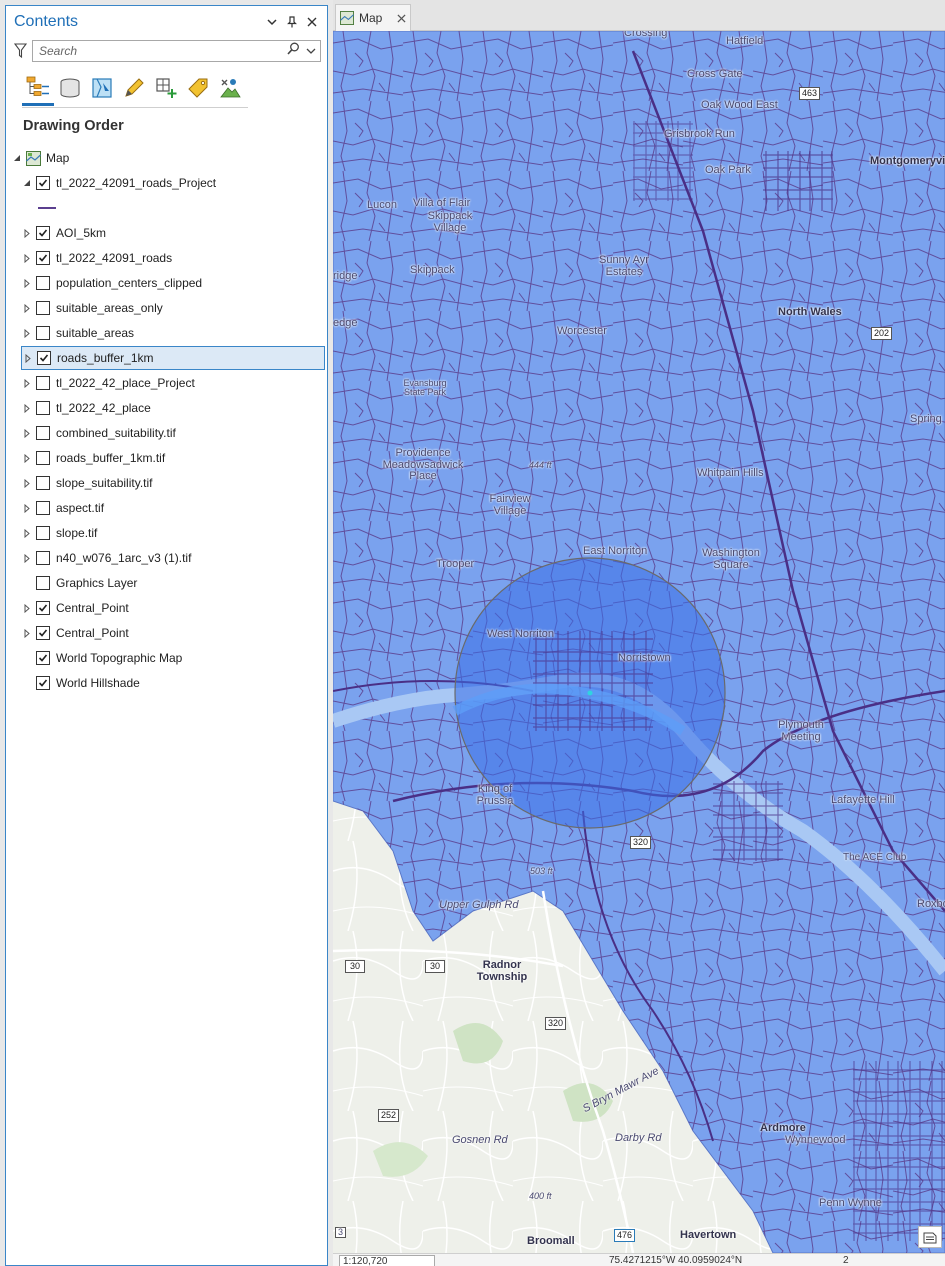 The width and height of the screenshot is (945, 1266). I want to click on layer-row: n40_w076_1arc_v3 (1).tif, so click(106, 558).